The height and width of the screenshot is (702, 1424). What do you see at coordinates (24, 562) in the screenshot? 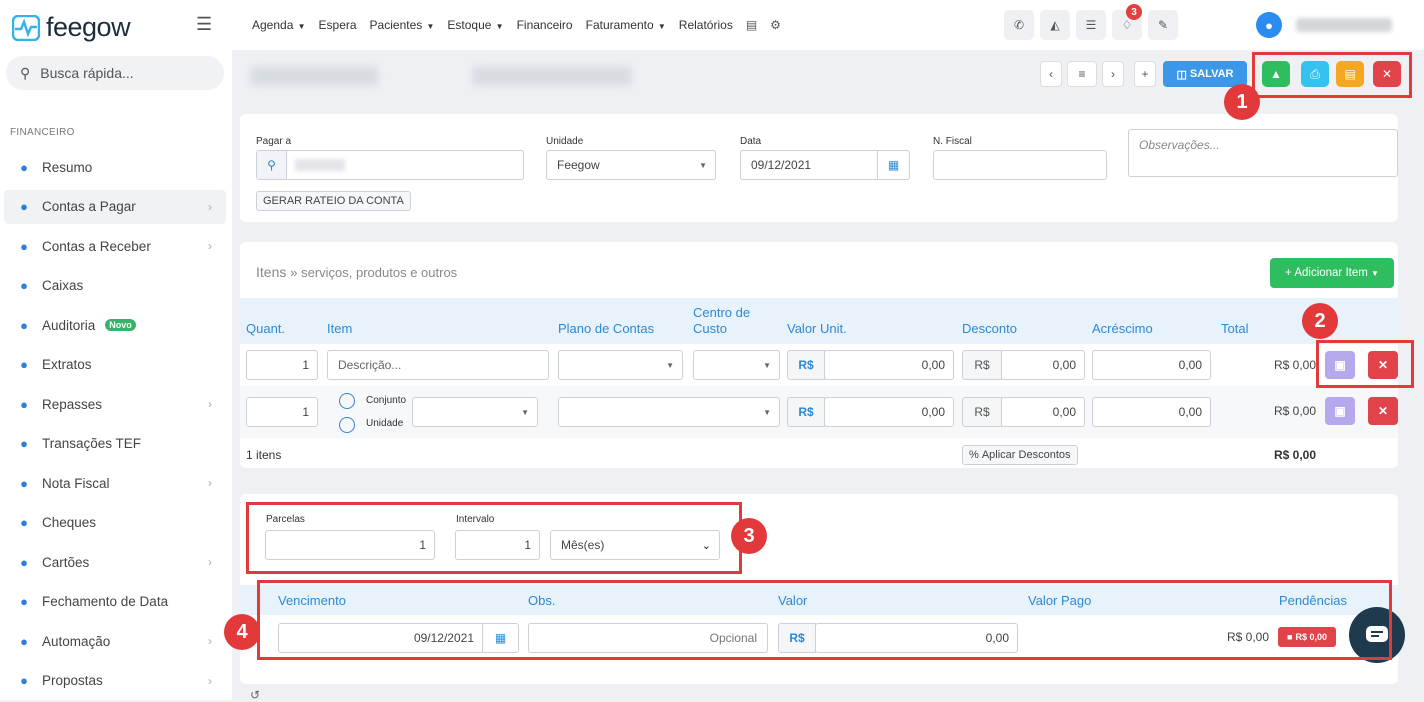
I see `card-icon: ●` at bounding box center [24, 562].